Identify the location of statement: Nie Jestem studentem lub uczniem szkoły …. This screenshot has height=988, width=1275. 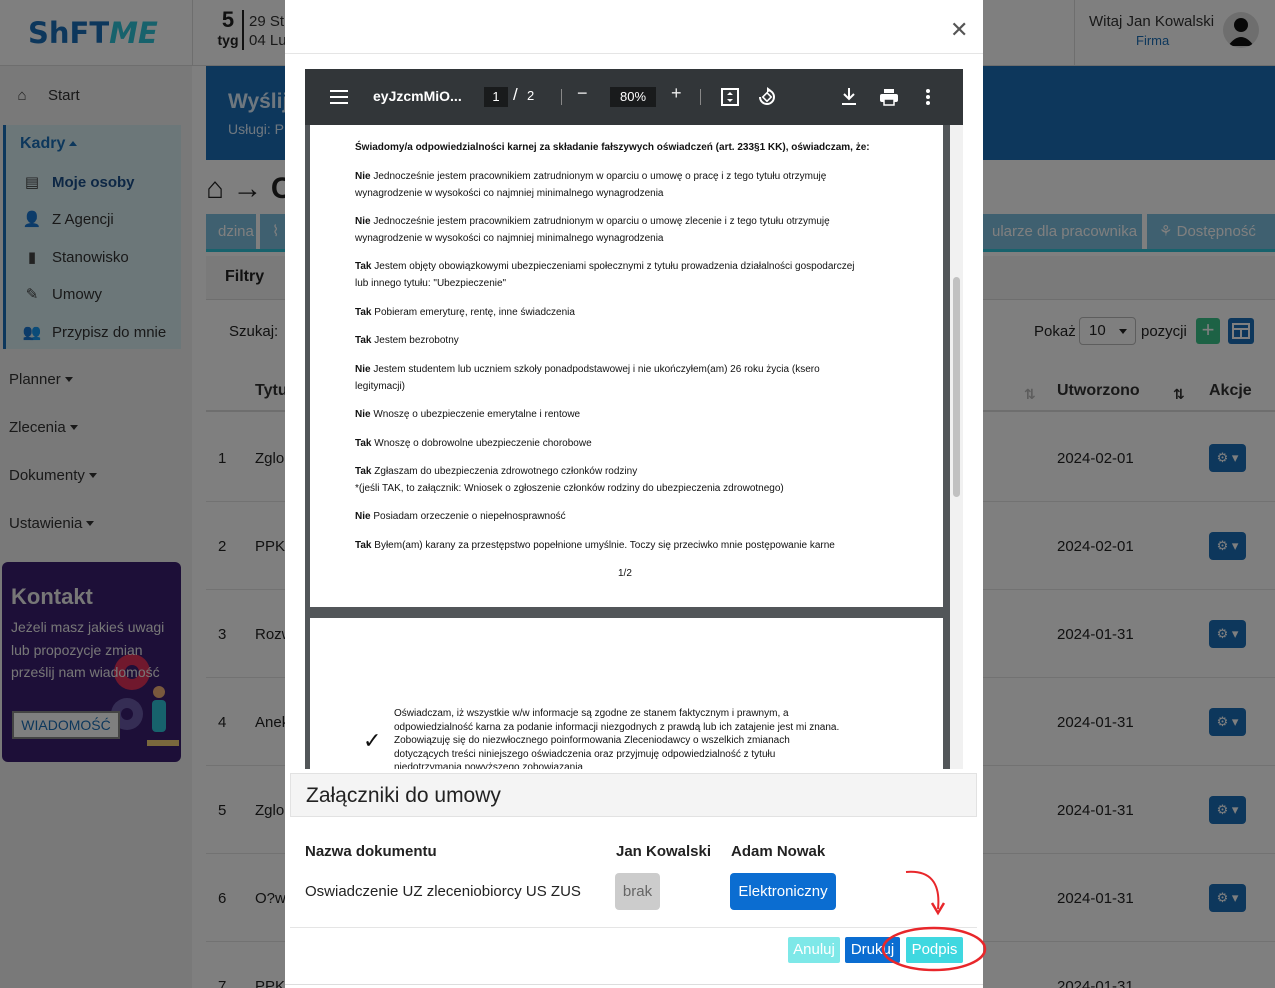
(635, 378).